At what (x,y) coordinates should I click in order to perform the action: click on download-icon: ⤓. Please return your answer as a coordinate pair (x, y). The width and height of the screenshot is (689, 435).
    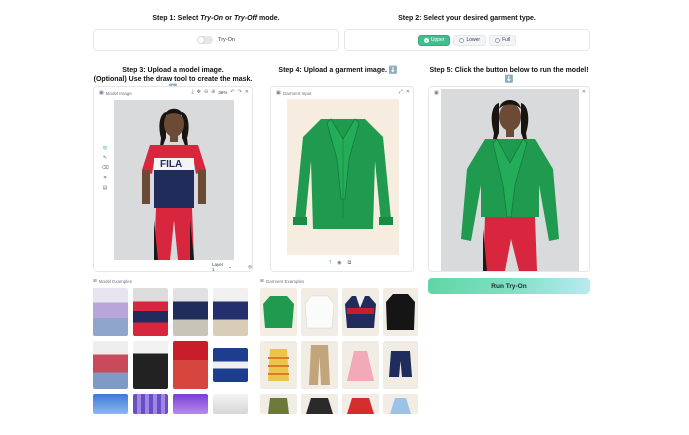
    Looking at the image, I should click on (193, 92).